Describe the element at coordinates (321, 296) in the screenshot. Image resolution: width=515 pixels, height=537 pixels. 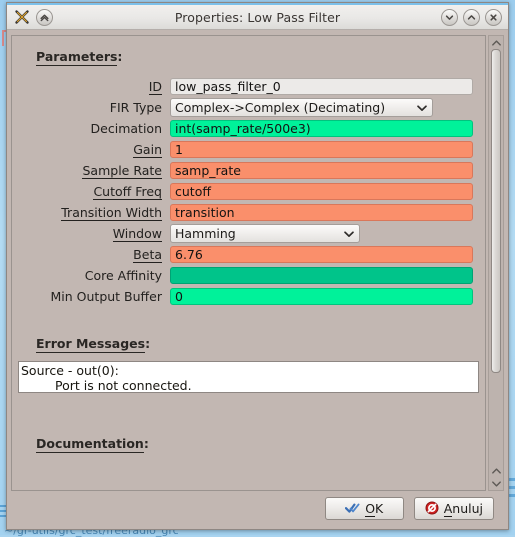
I see `param-input-min-output-buffer: 0` at that location.